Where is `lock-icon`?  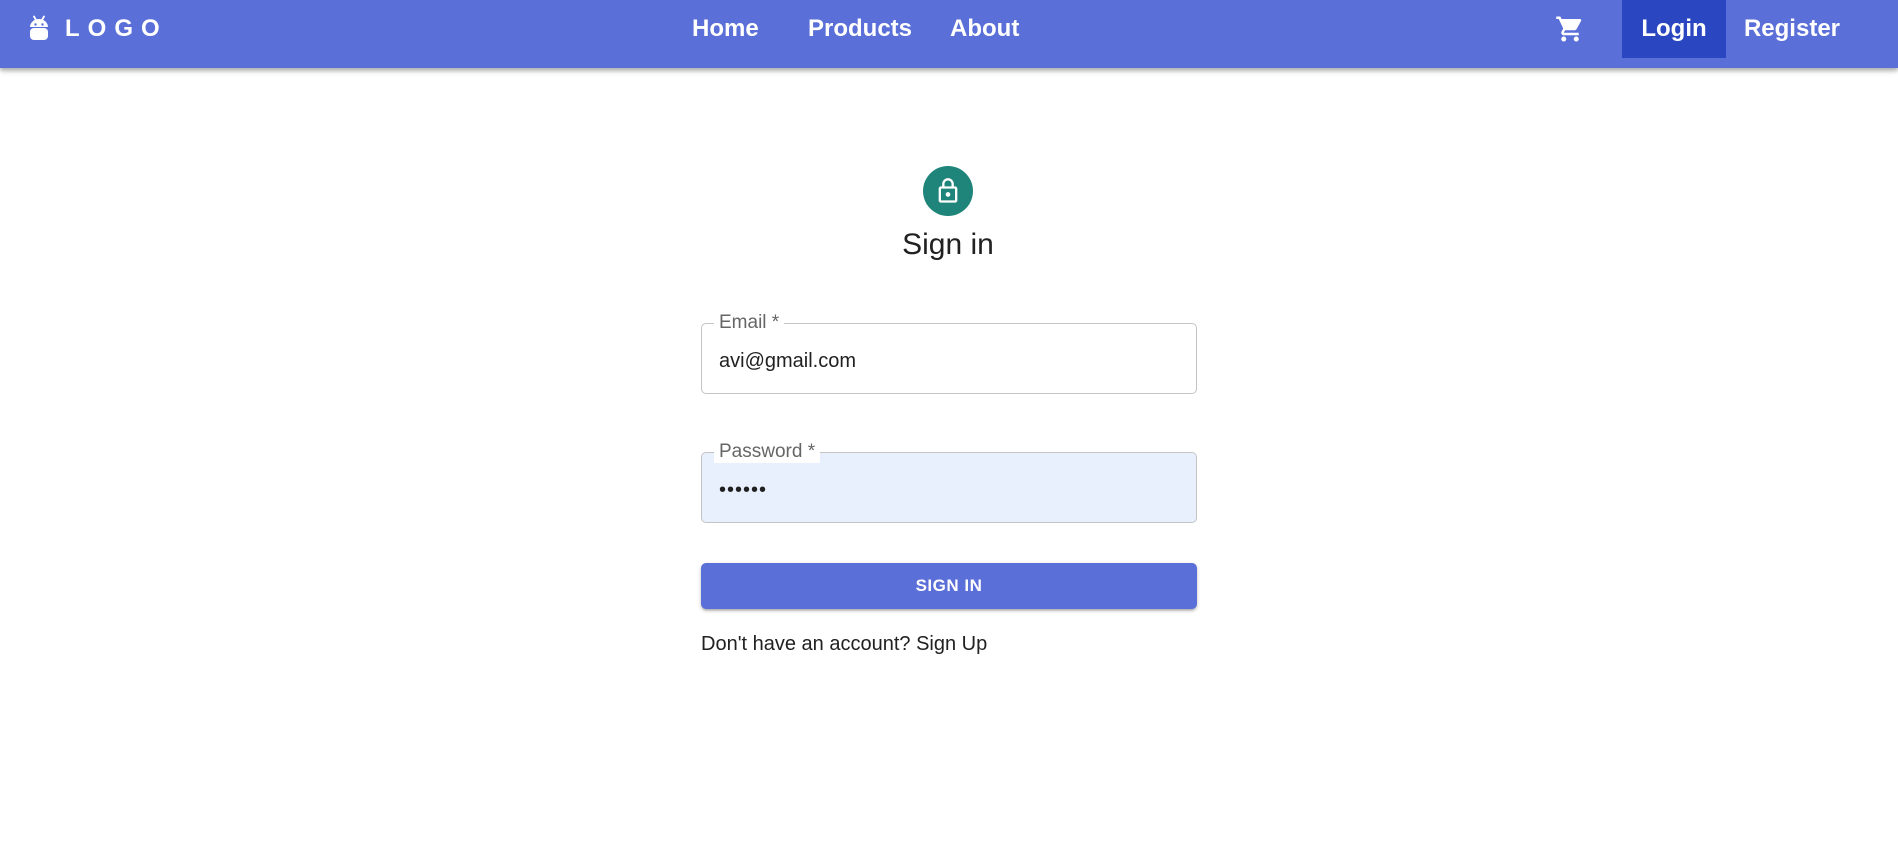 lock-icon is located at coordinates (948, 190).